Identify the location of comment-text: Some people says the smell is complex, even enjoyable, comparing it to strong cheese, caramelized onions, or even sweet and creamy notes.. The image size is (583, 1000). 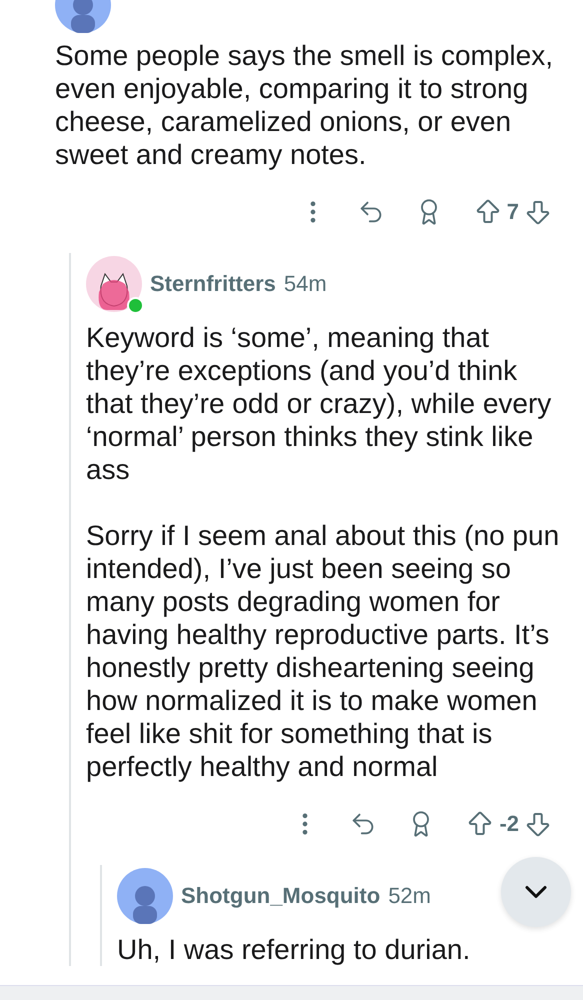
(304, 105).